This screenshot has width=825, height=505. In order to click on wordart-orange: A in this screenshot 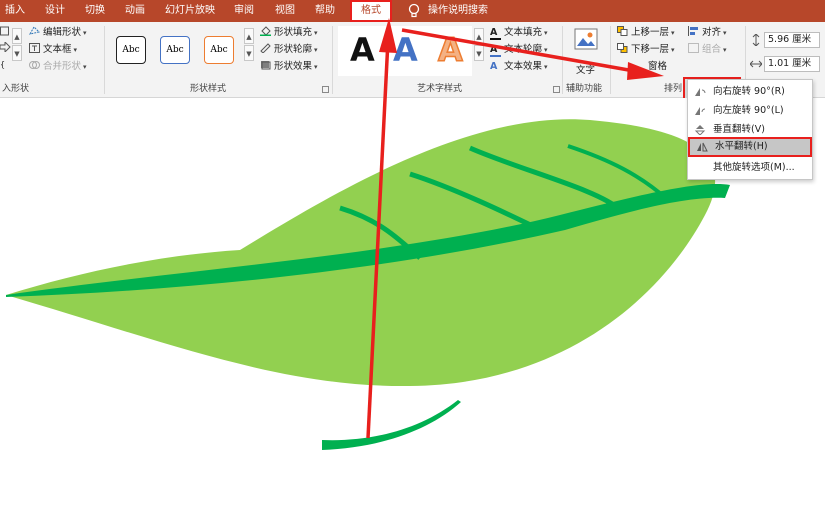, I will do `click(450, 50)`.